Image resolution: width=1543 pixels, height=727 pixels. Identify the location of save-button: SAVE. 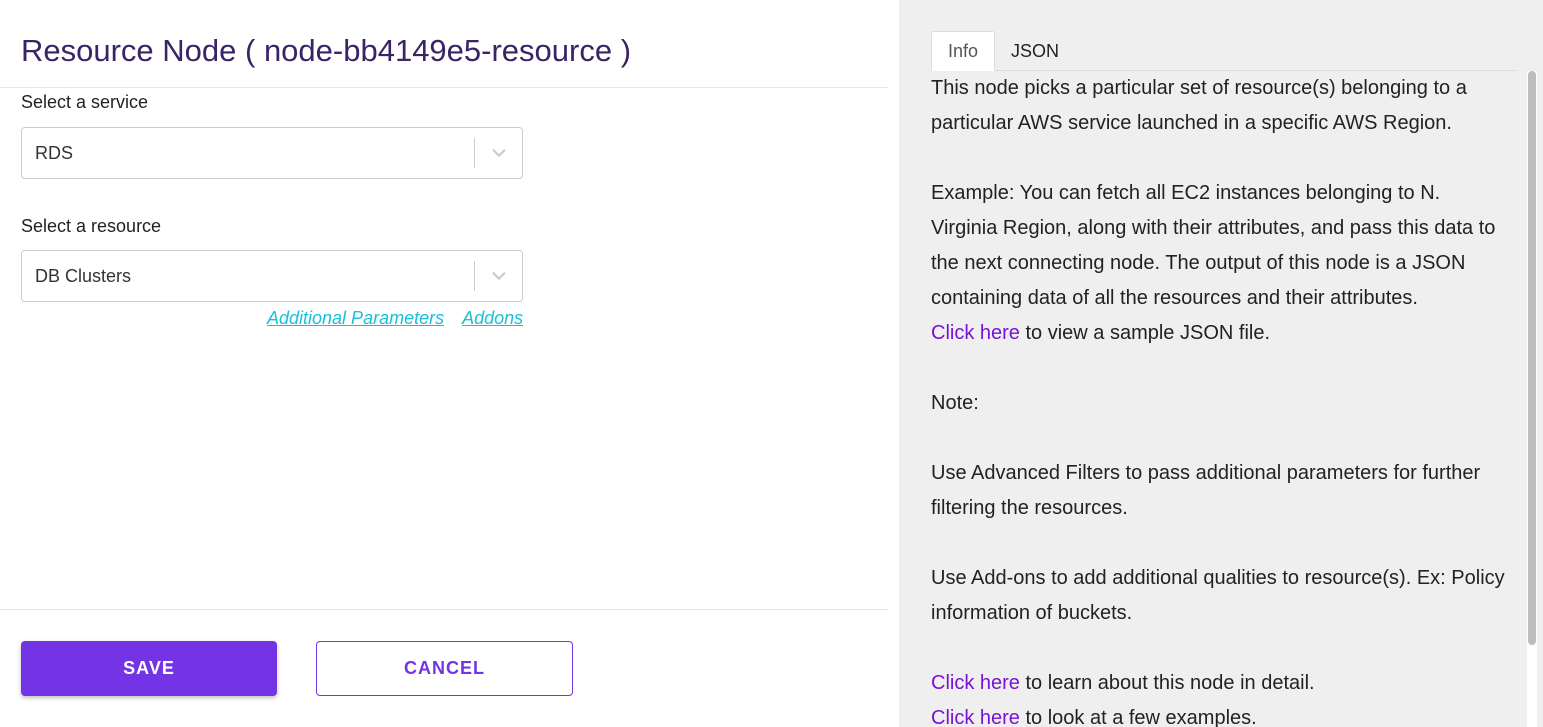
(149, 668).